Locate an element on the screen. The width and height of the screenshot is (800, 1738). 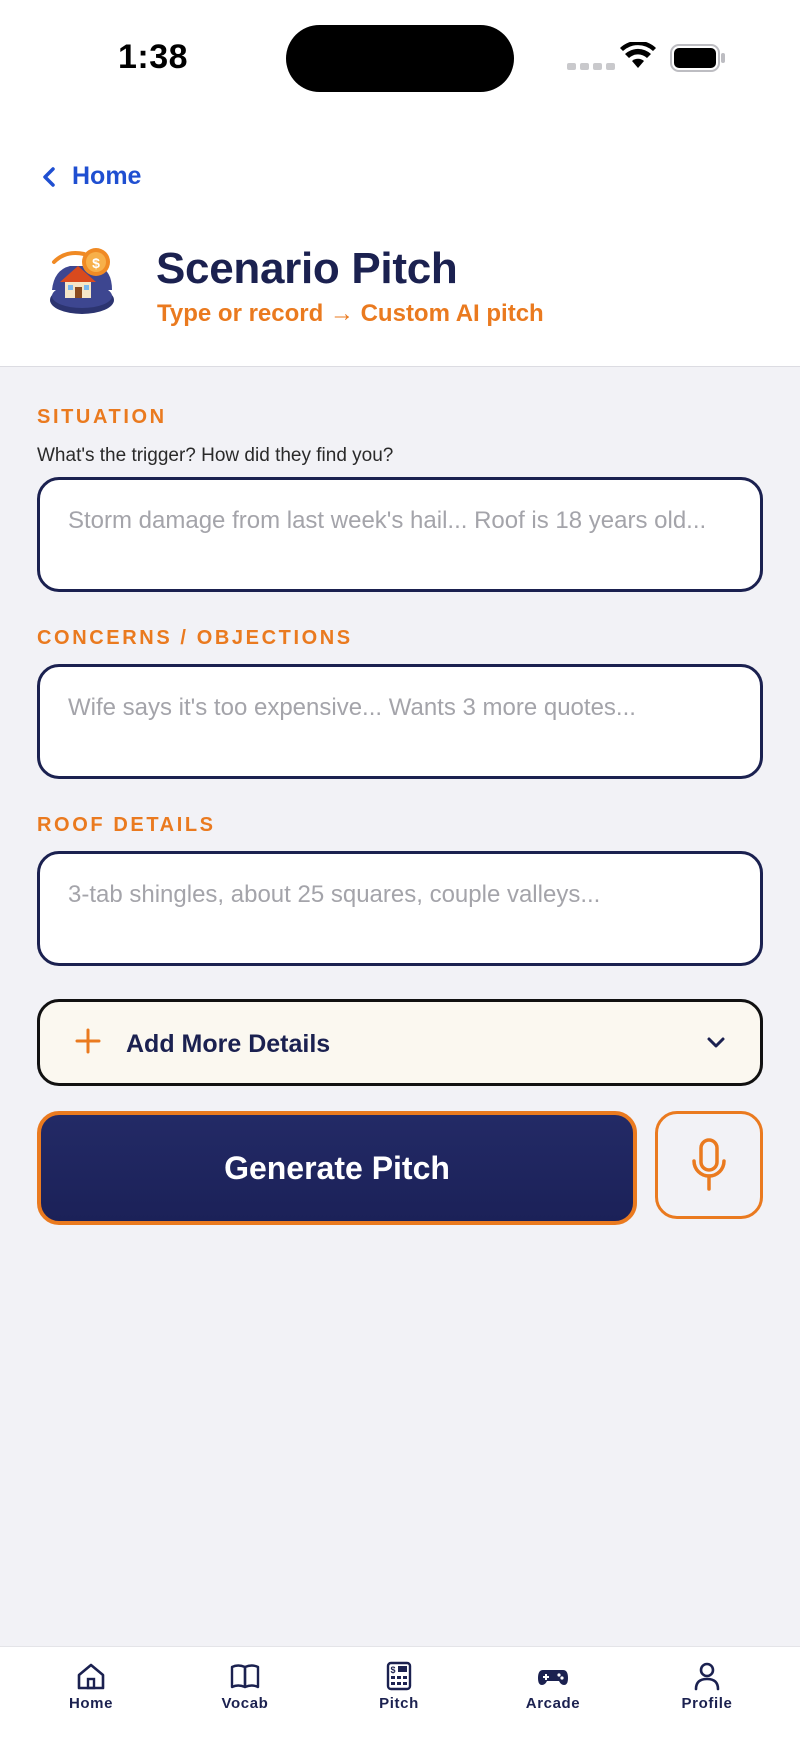
tab-home: Home is located at coordinates (91, 1686).